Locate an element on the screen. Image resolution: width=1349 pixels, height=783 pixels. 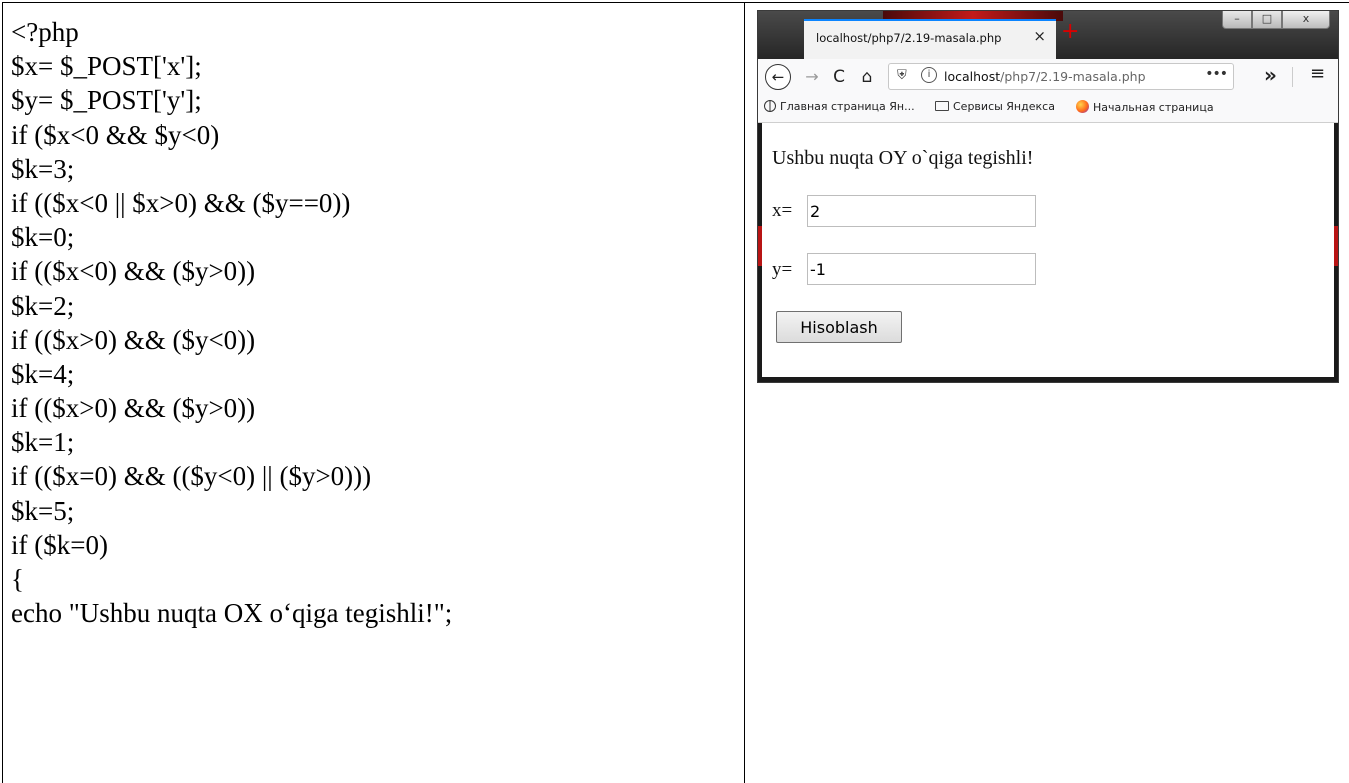
code-line: if (($x>0) && ($y<0)) is located at coordinates (133, 339).